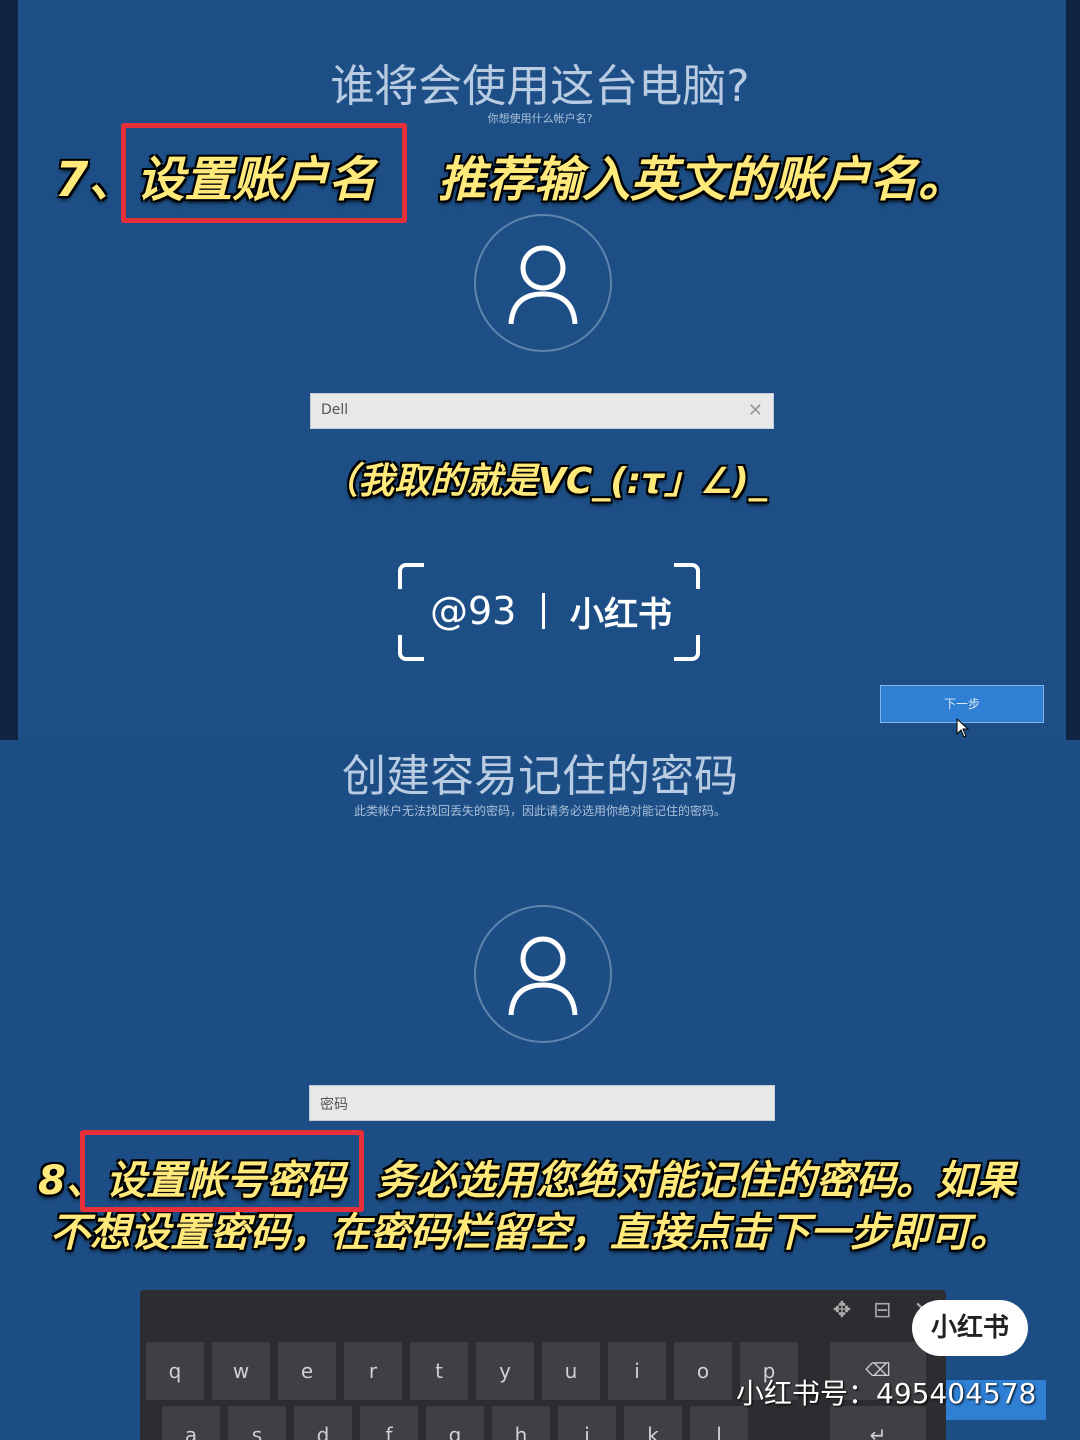 The width and height of the screenshot is (1080, 1440). Describe the element at coordinates (241, 1371) in the screenshot. I see `key-w: w` at that location.